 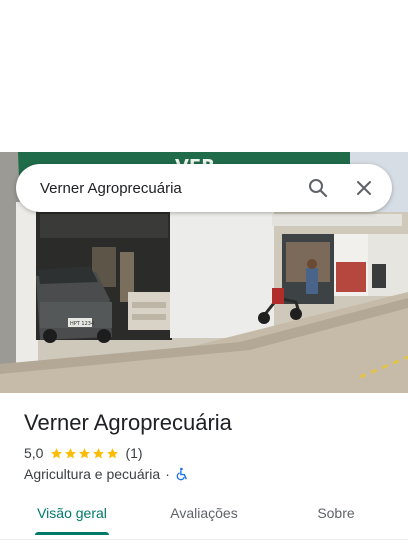 I want to click on selected-tab-indicator, so click(x=72, y=533).